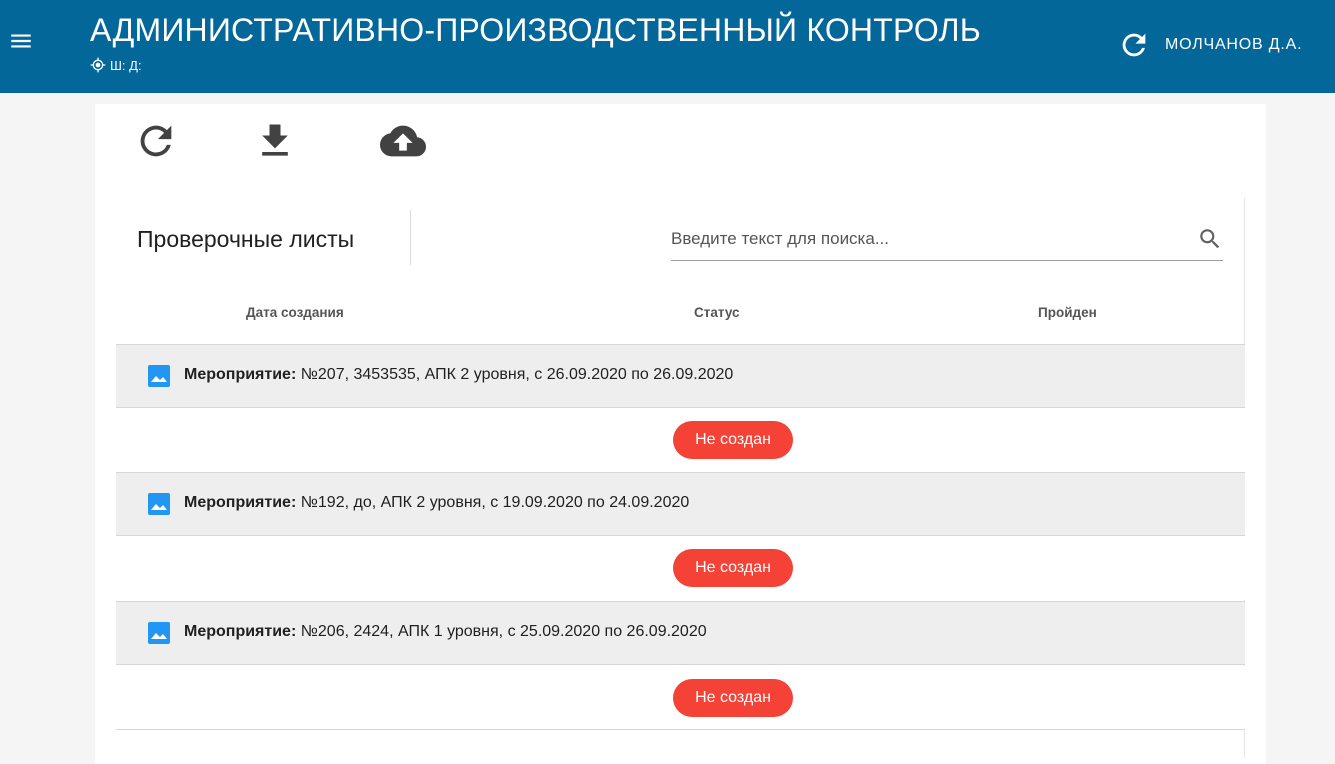 This screenshot has width=1335, height=764. Describe the element at coordinates (1210, 239) in the screenshot. I see `search-icon` at that location.